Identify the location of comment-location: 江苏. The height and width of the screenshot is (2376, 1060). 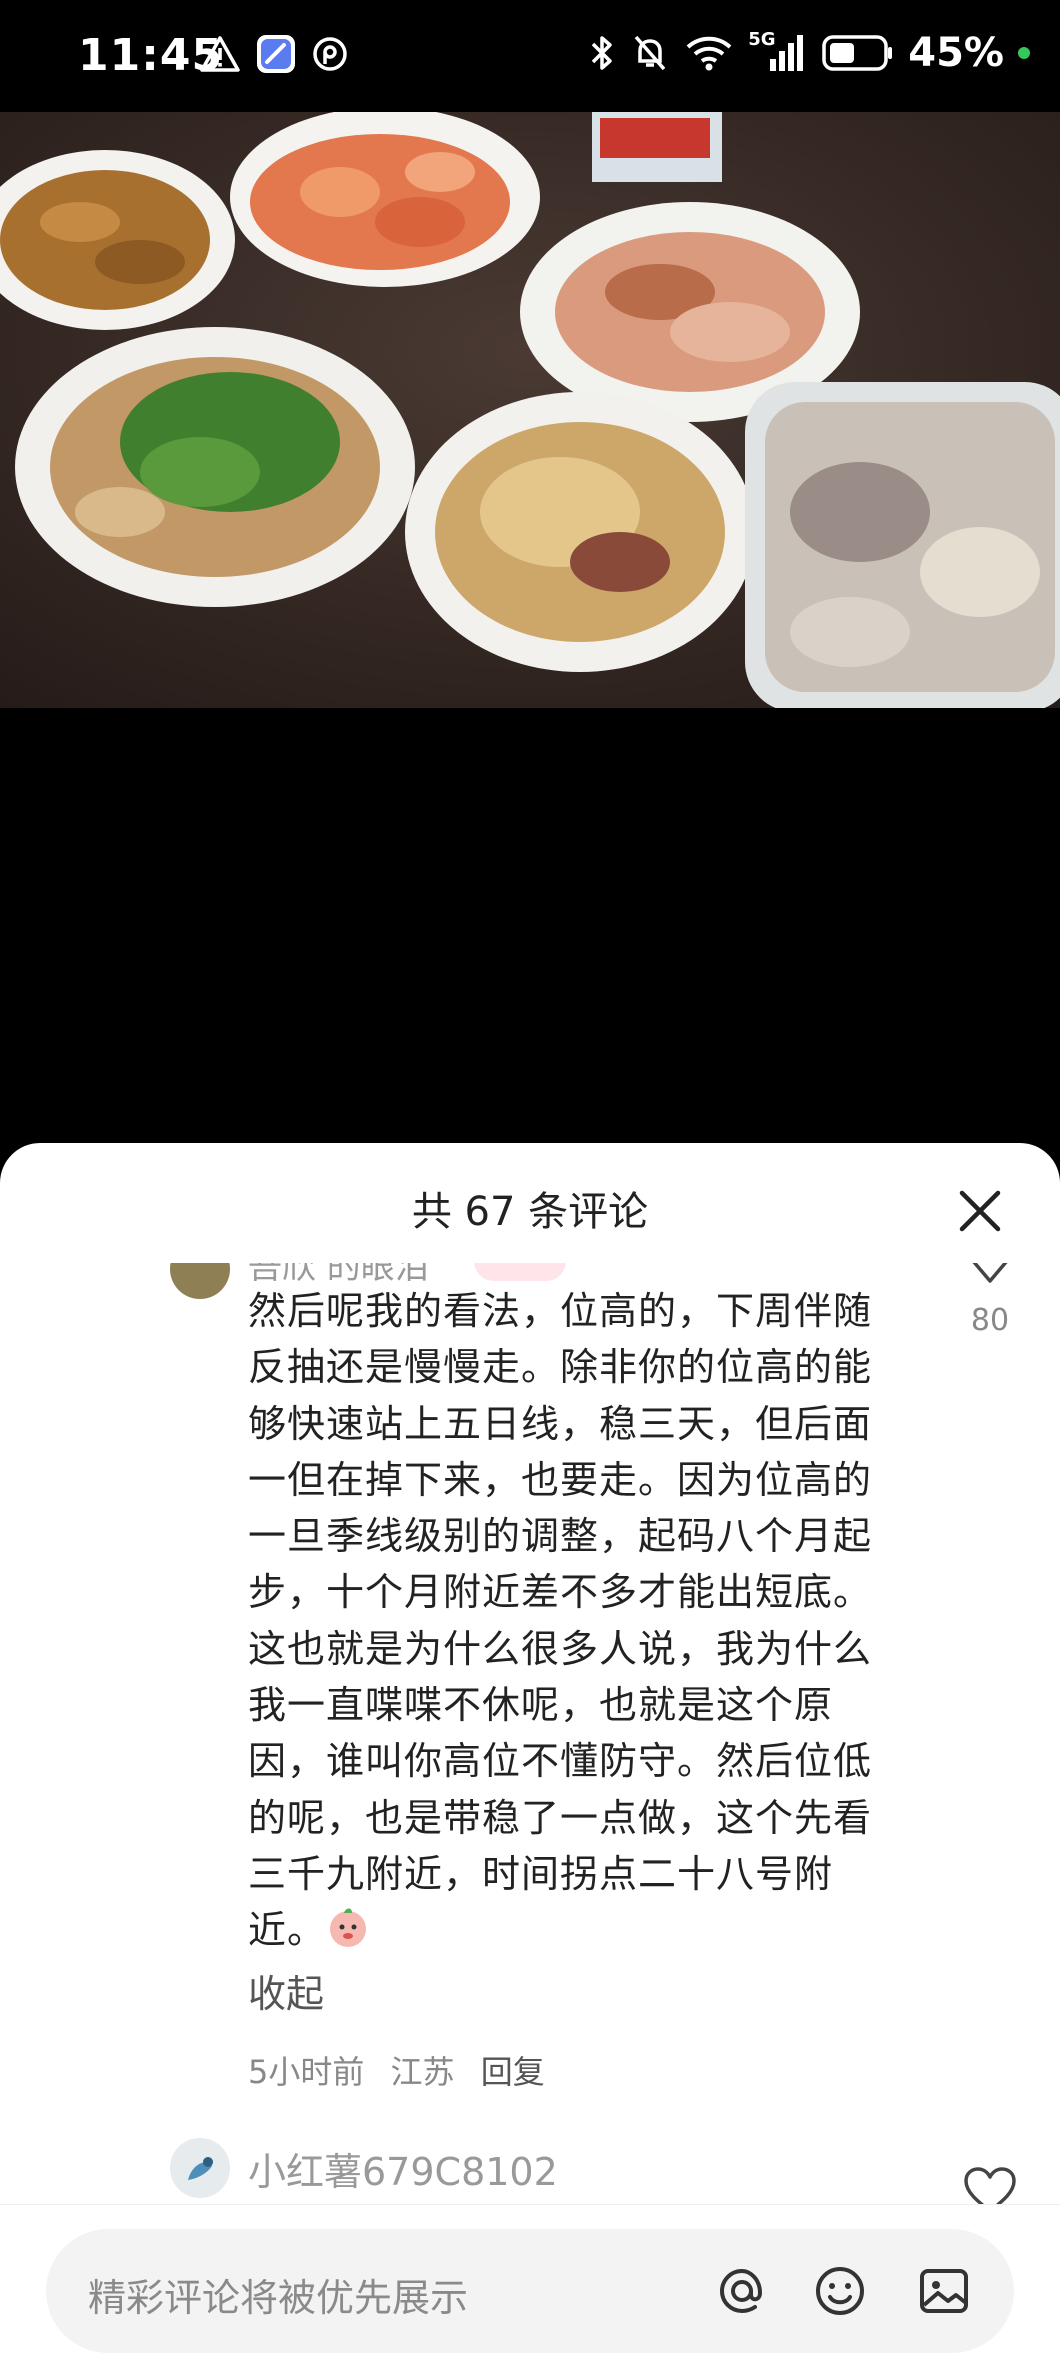
(422, 2072).